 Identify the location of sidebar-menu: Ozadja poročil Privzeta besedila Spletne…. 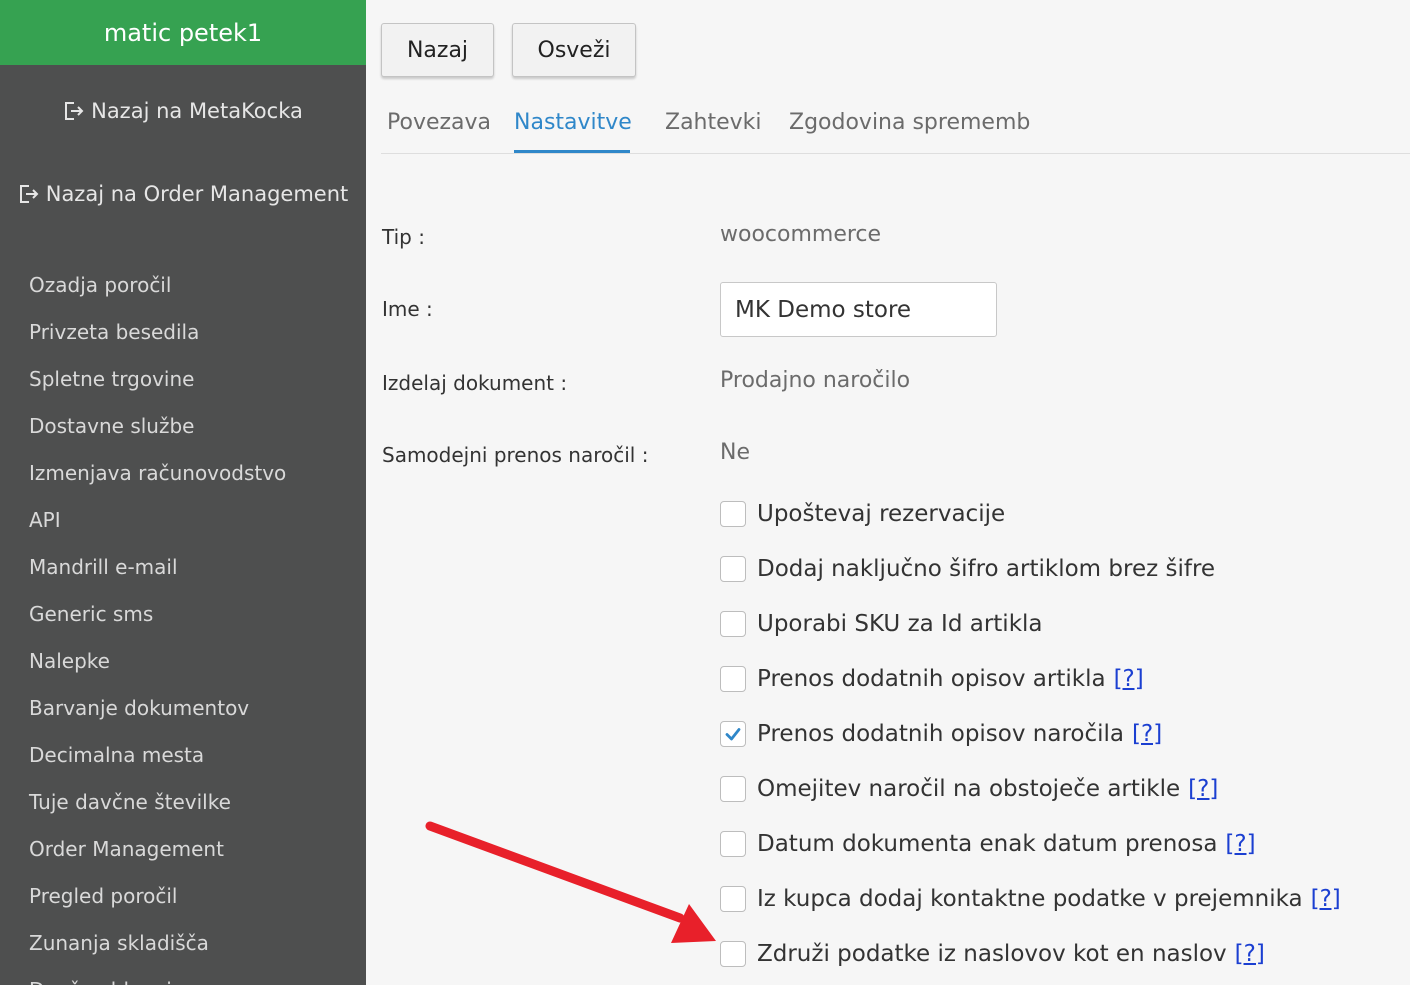
(157, 623).